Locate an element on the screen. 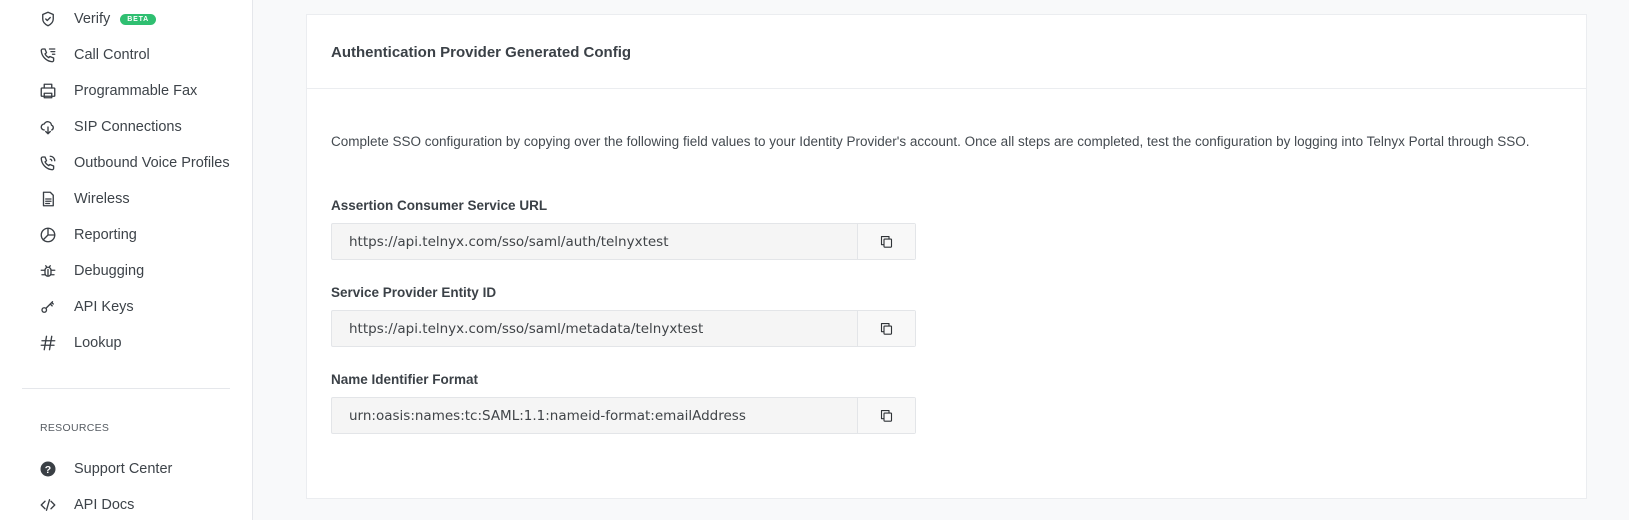 This screenshot has height=520, width=1629. sidebar-item-api-docs: API Docs is located at coordinates (126, 504).